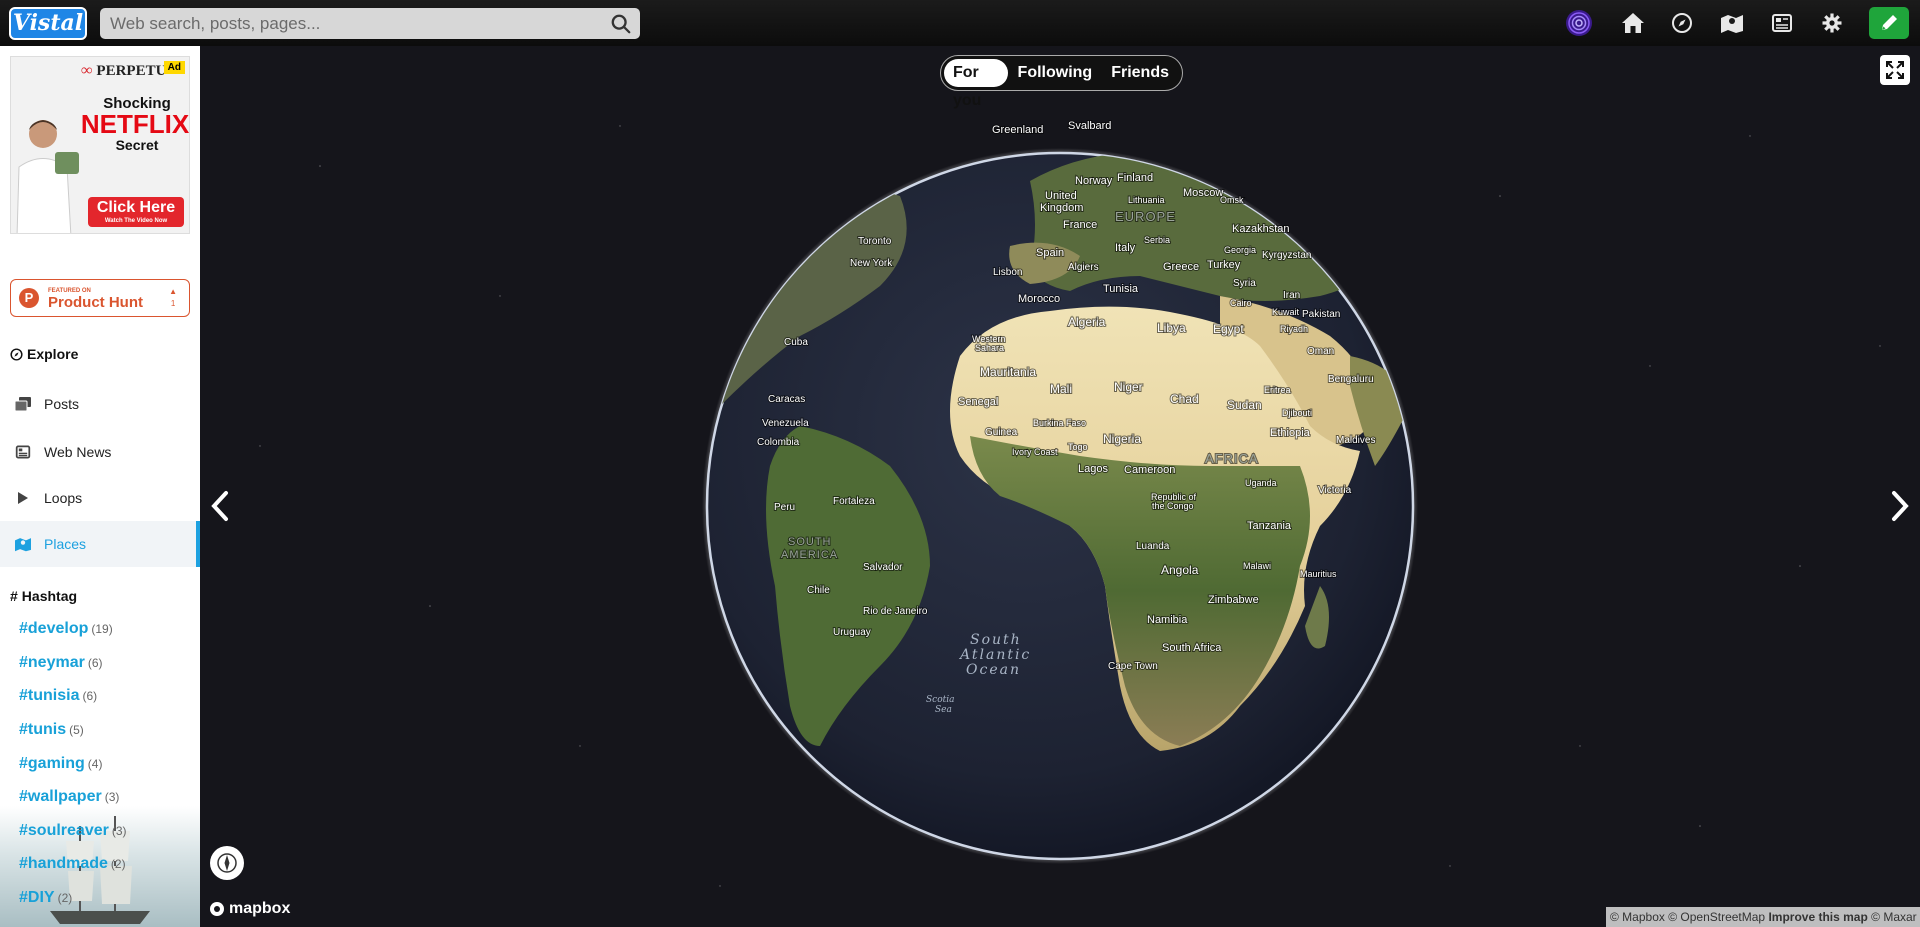  I want to click on gear-icon, so click(1832, 23).